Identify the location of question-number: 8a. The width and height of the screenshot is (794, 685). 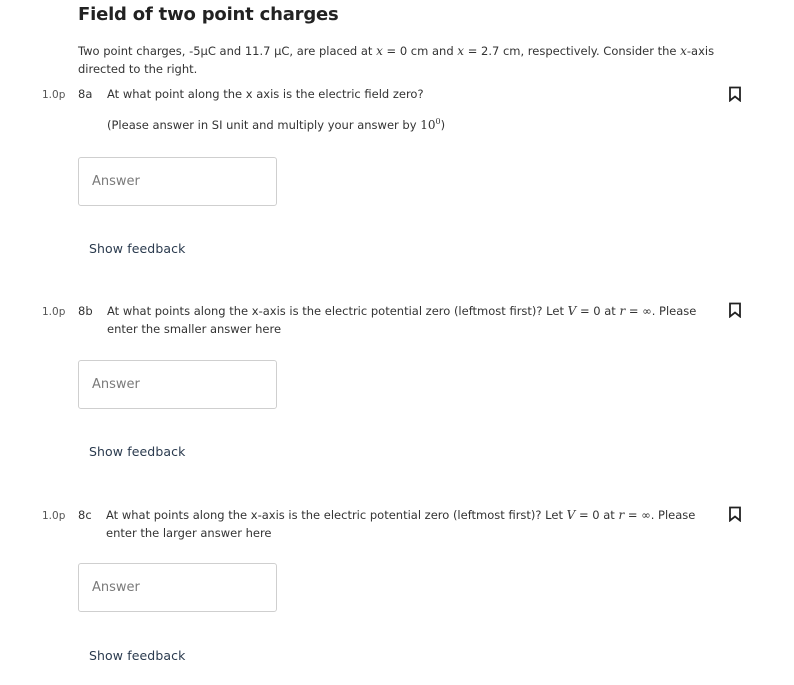
(85, 94).